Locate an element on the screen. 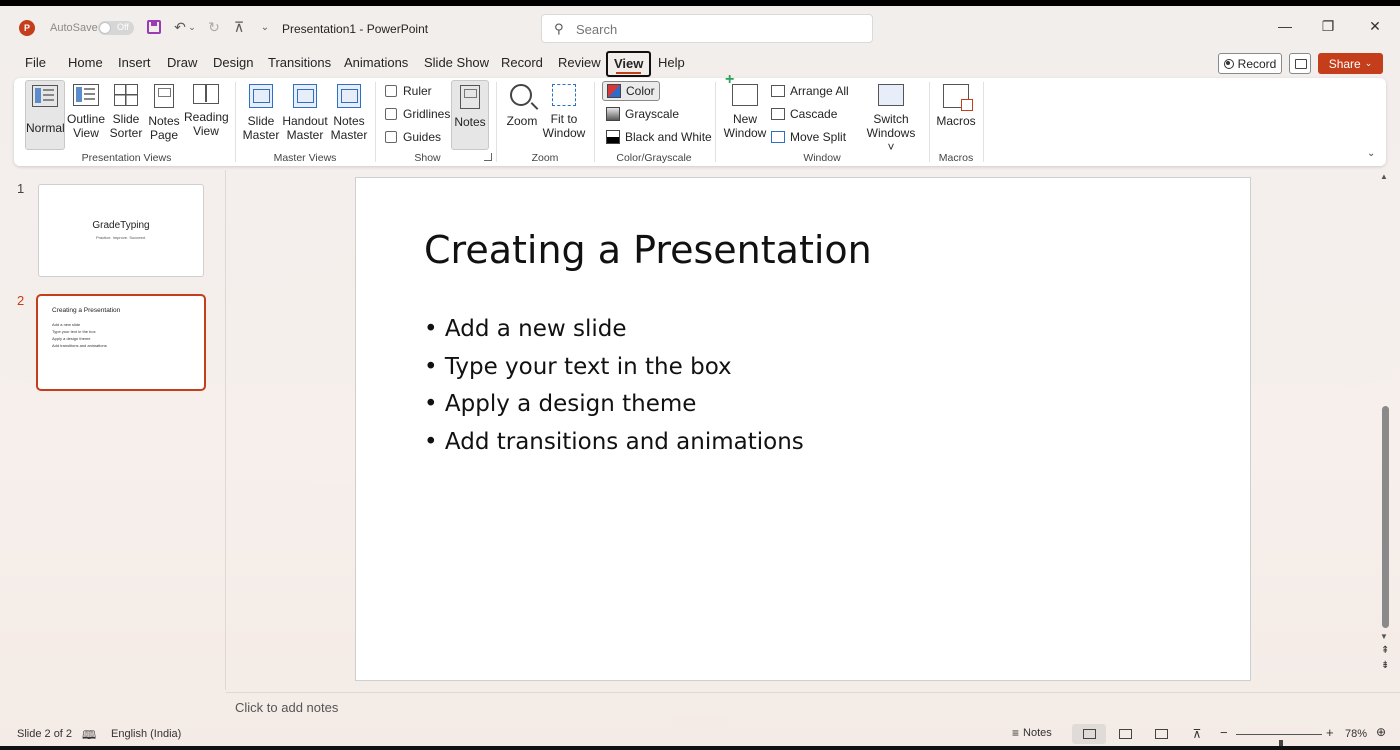 This screenshot has width=1400, height=750. gridlines-checkbox: Gridlines is located at coordinates (417, 114).